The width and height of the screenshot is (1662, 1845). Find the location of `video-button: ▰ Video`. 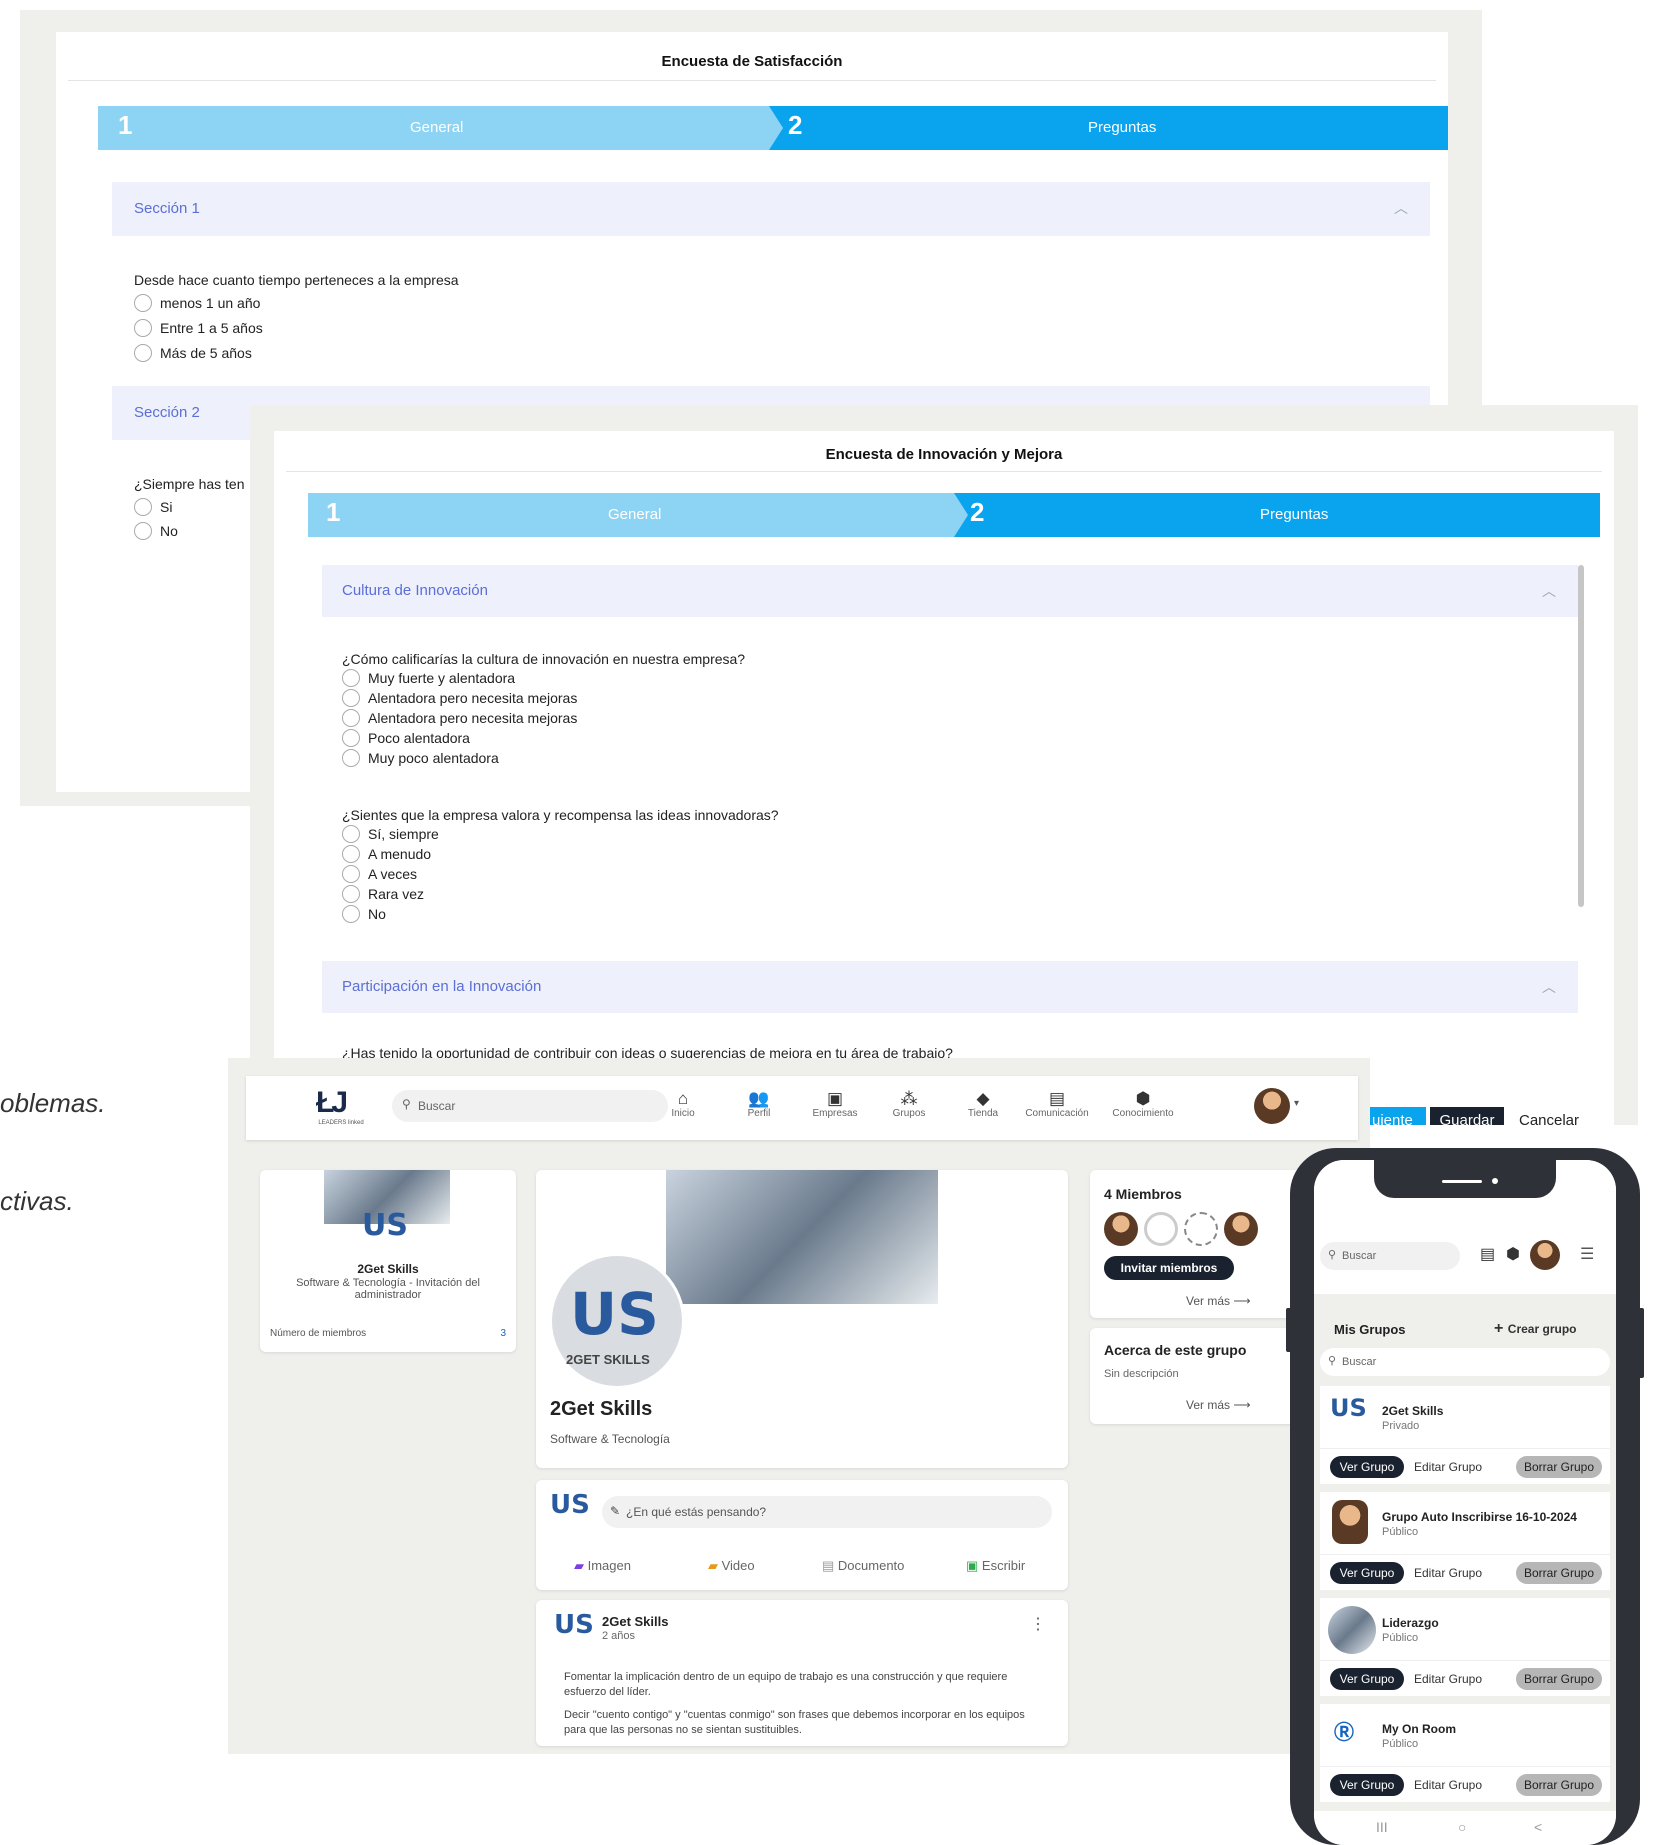

video-button: ▰ Video is located at coordinates (731, 1566).